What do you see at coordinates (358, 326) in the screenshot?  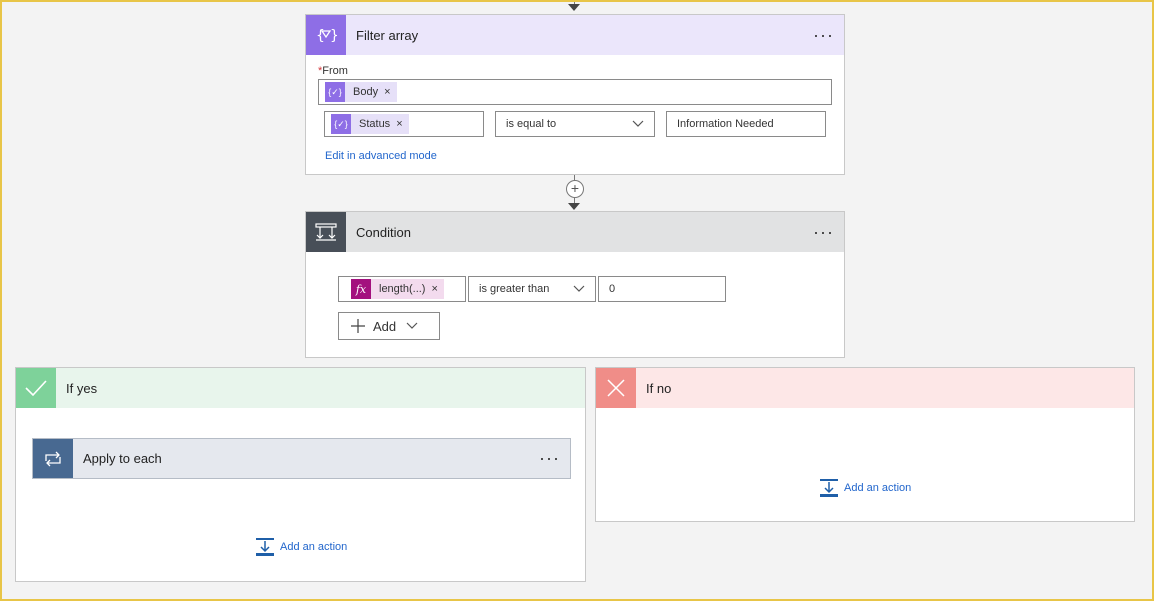 I see `plus-icon` at bounding box center [358, 326].